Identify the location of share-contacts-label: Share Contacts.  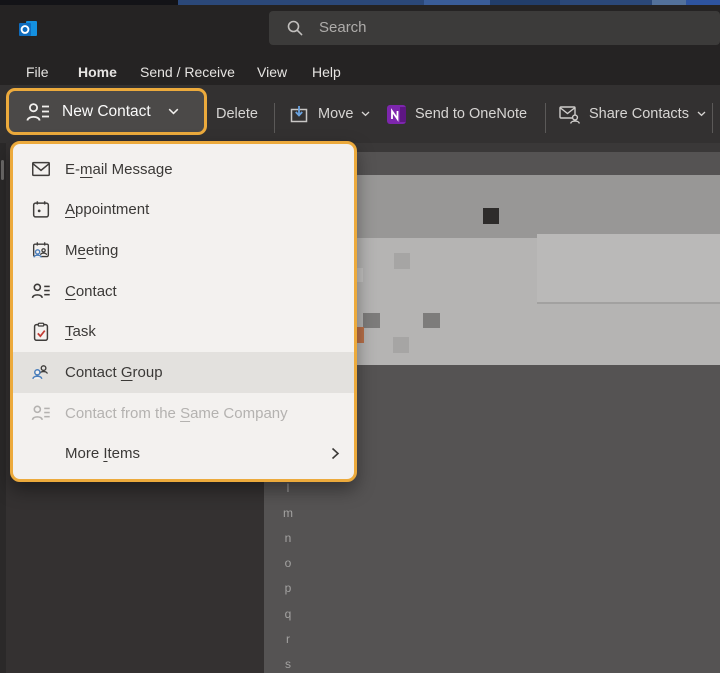
(639, 114).